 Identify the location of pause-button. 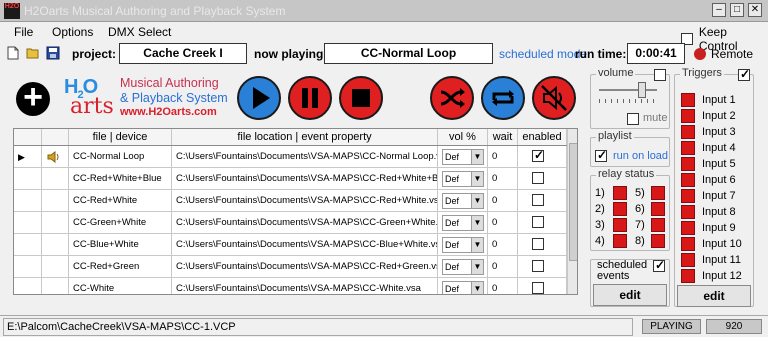
(310, 98).